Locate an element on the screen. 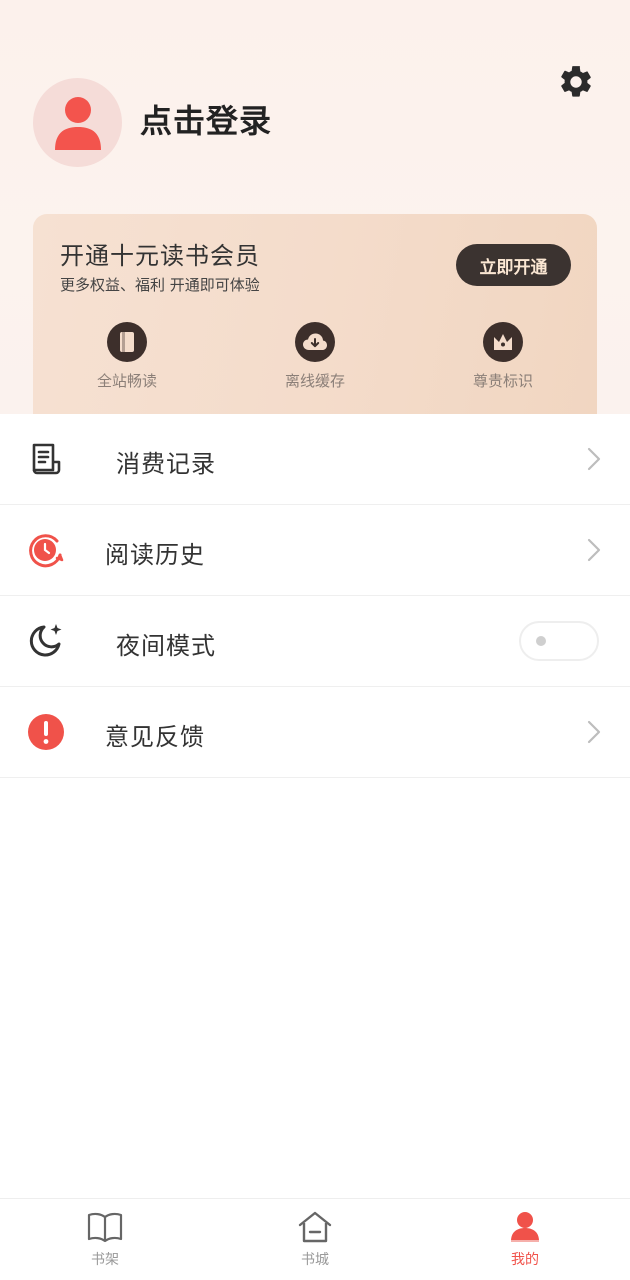 The width and height of the screenshot is (630, 1280). perk-label: 离线缓存 is located at coordinates (314, 381).